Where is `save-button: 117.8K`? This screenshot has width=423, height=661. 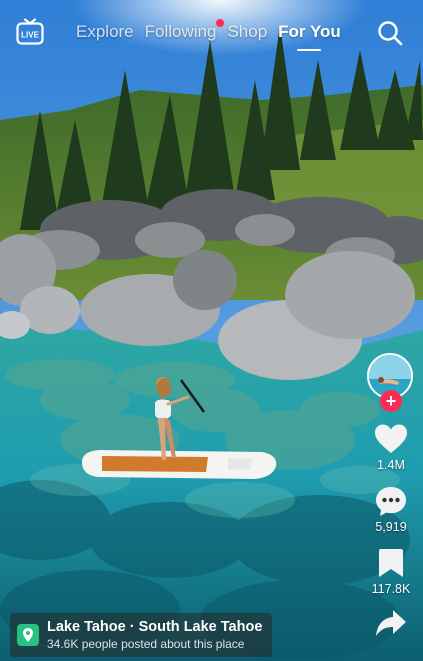
save-button: 117.8K is located at coordinates (391, 571).